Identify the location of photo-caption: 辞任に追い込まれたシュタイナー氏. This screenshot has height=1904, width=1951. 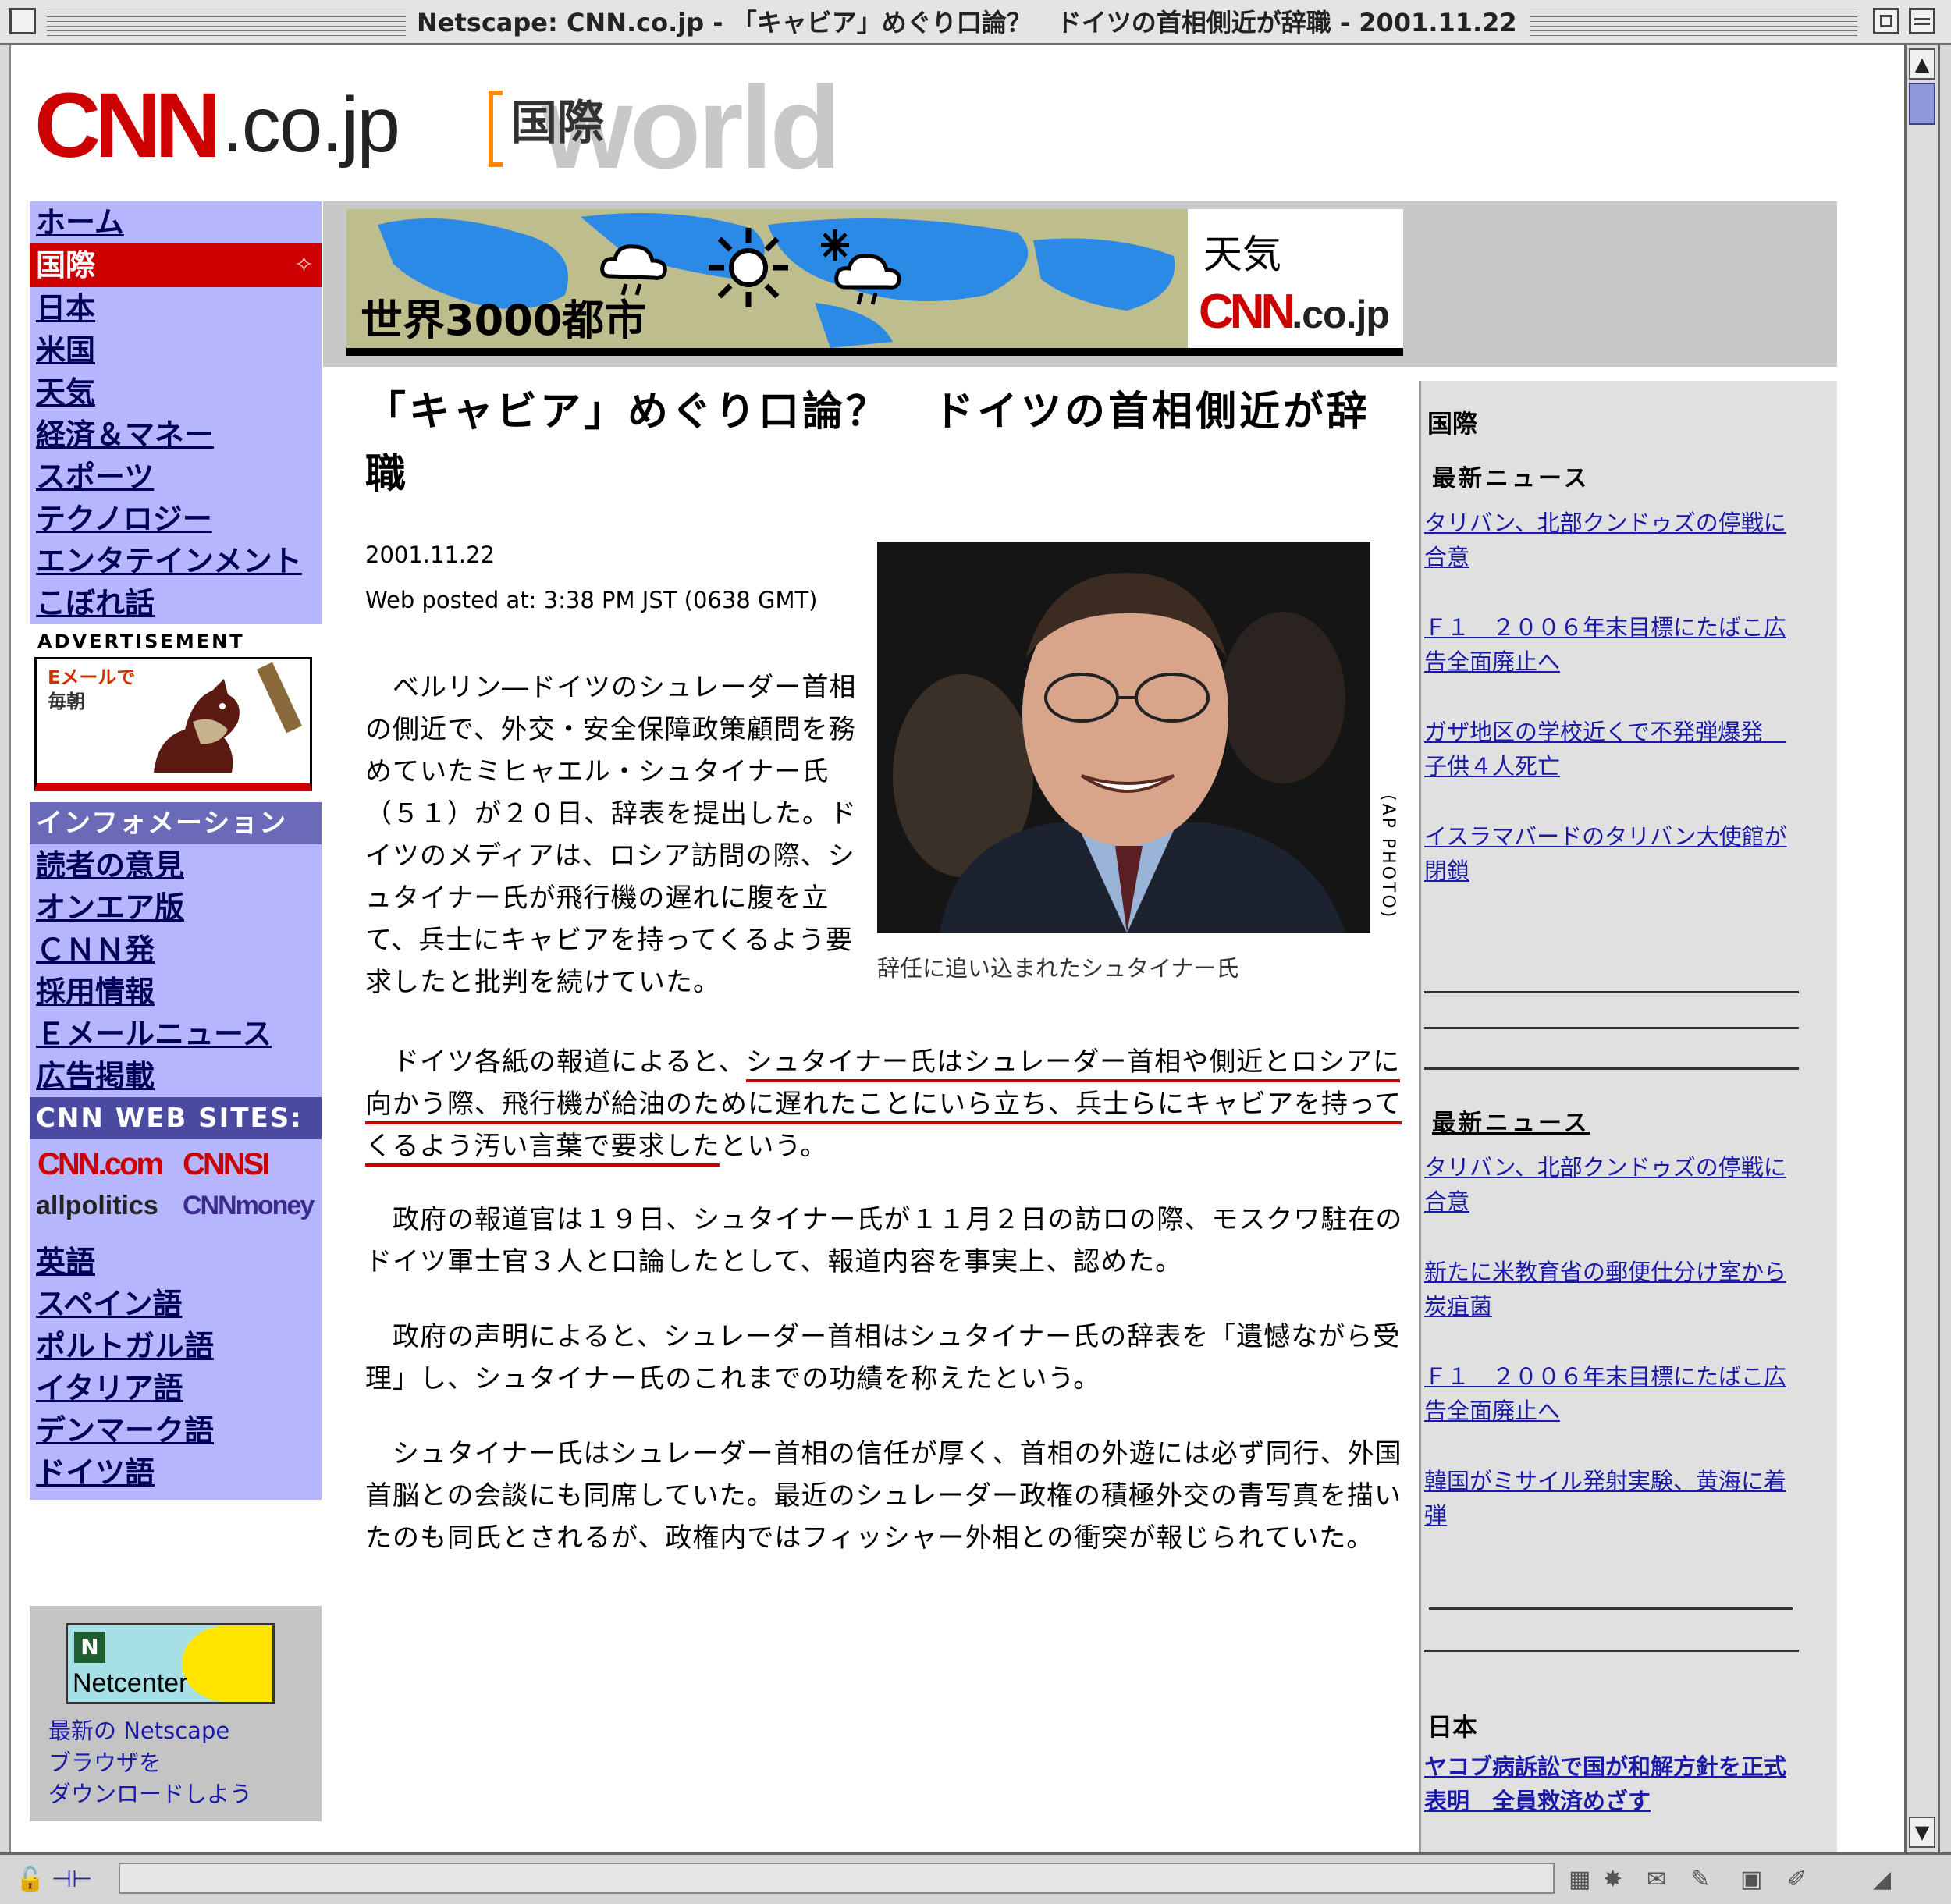
(1058, 968).